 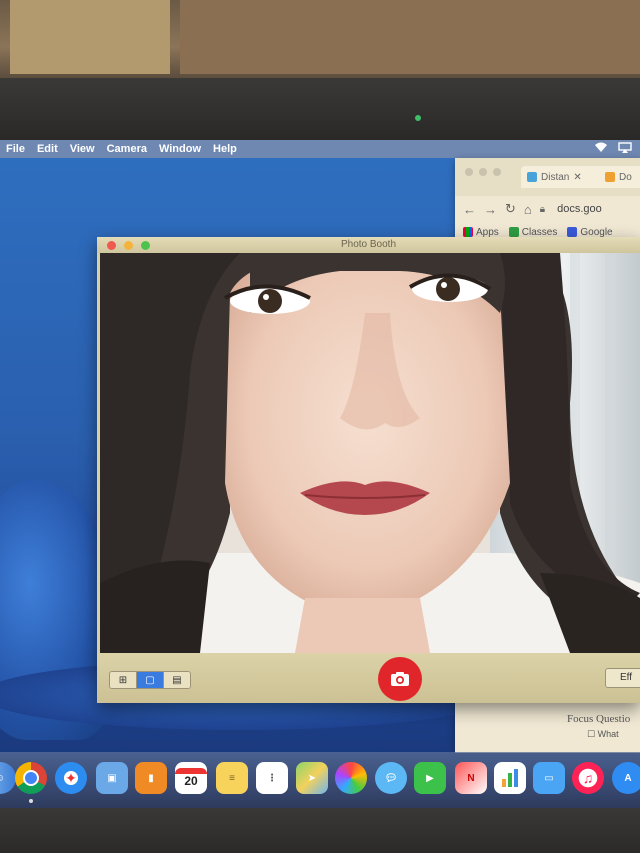 I want to click on menu-edit: Edit, so click(x=47, y=149).